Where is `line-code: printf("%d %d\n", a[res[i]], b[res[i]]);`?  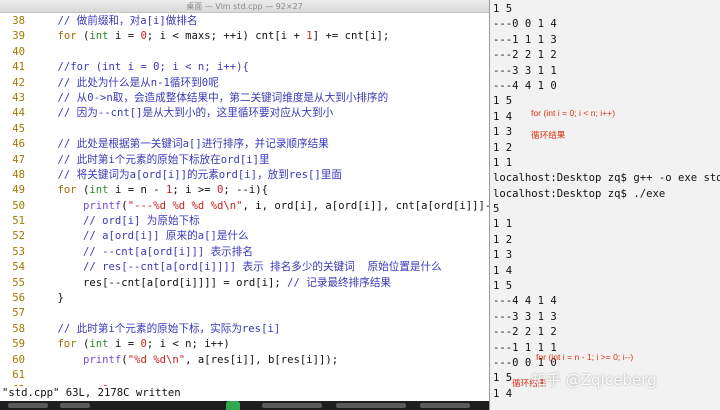
line-code: printf("%d %d\n", a[res[i]], b[res[i]]); is located at coordinates (181, 360).